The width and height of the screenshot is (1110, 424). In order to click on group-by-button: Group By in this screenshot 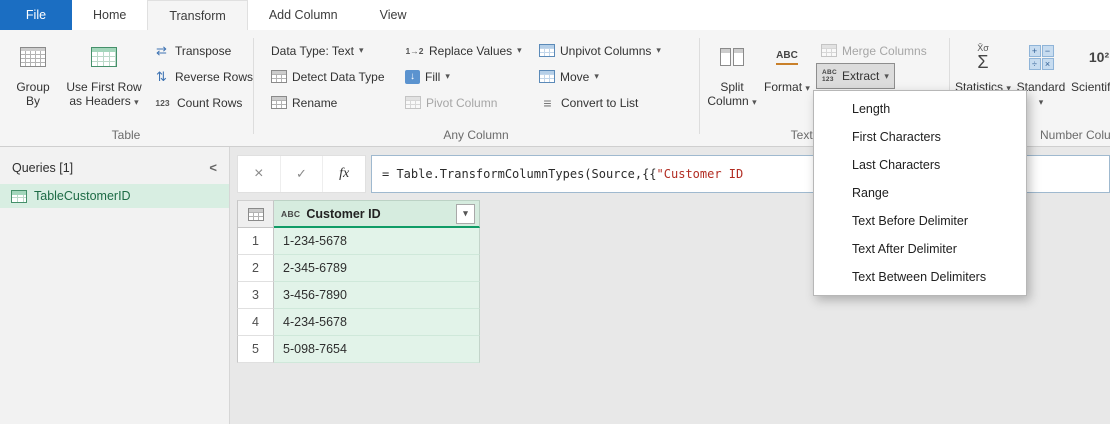, I will do `click(33, 84)`.